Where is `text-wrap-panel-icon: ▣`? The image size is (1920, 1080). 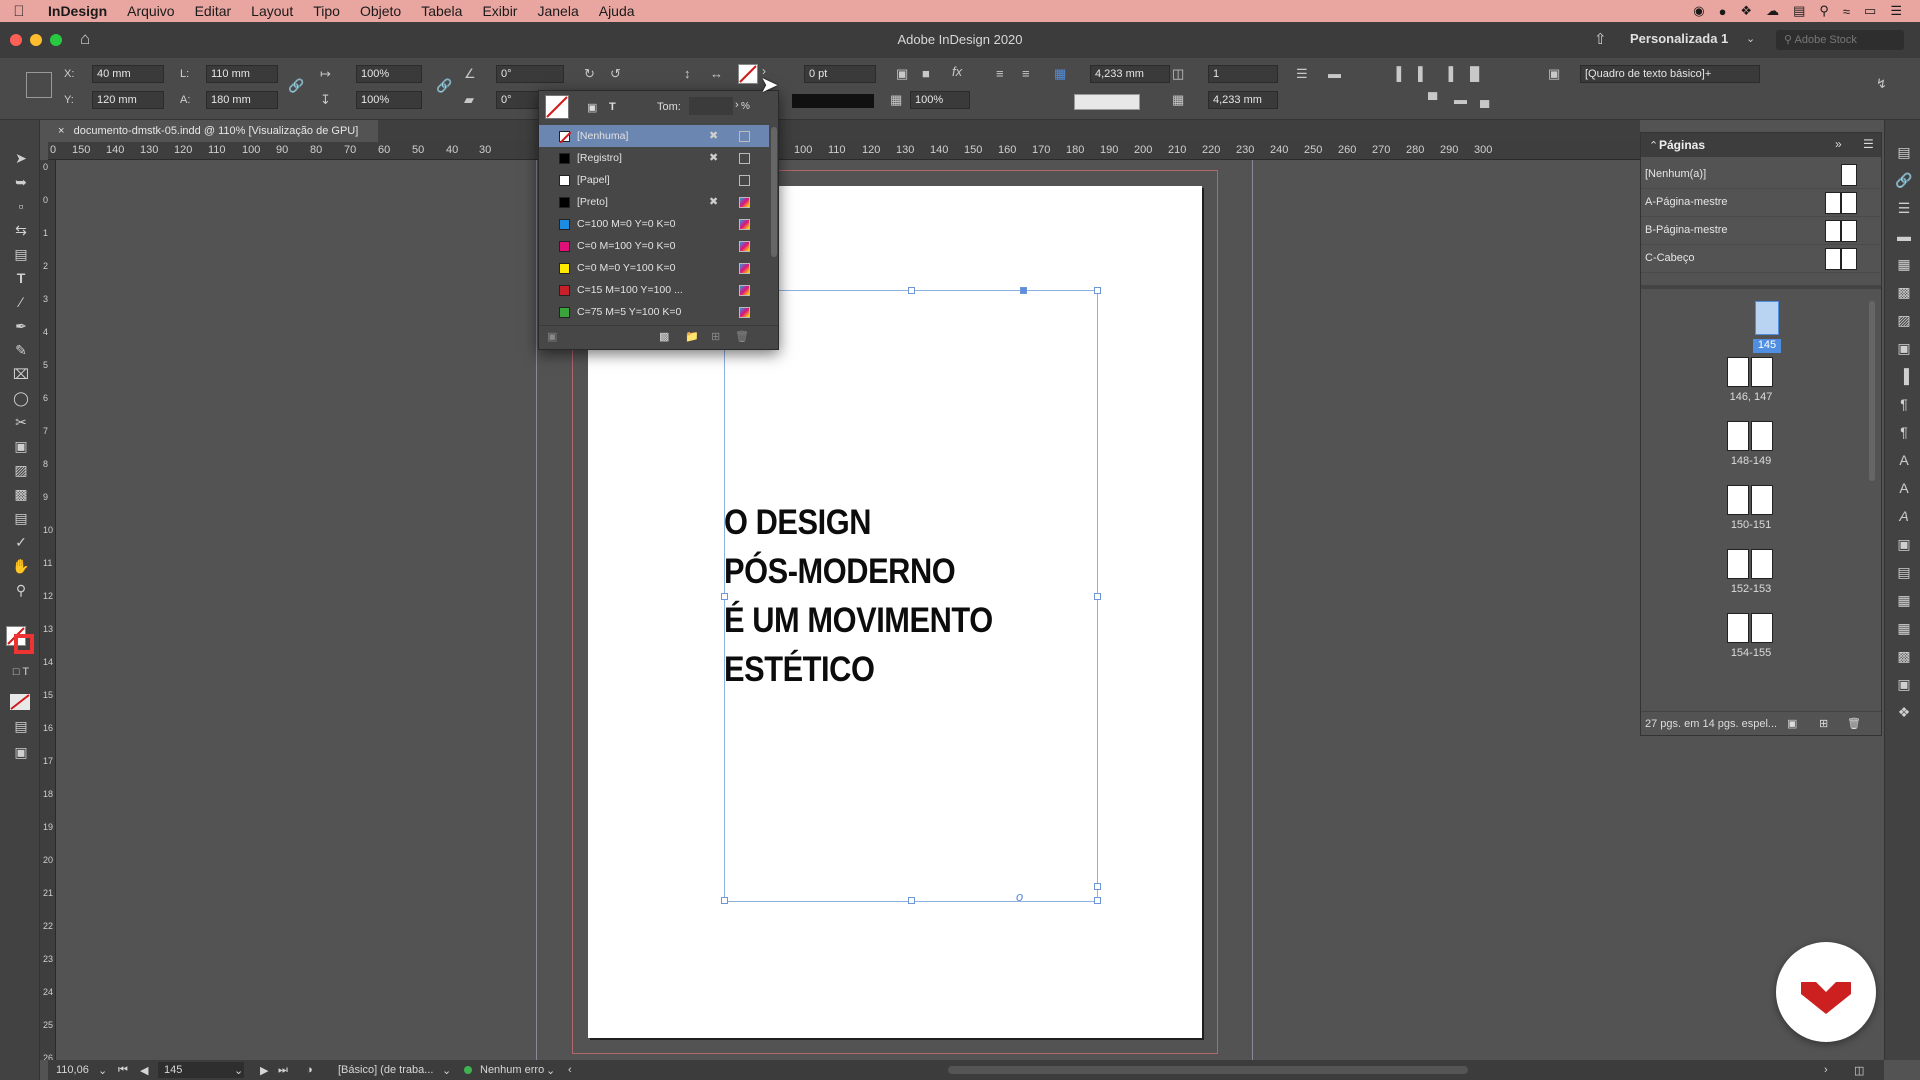 text-wrap-panel-icon: ▣ is located at coordinates (1904, 545).